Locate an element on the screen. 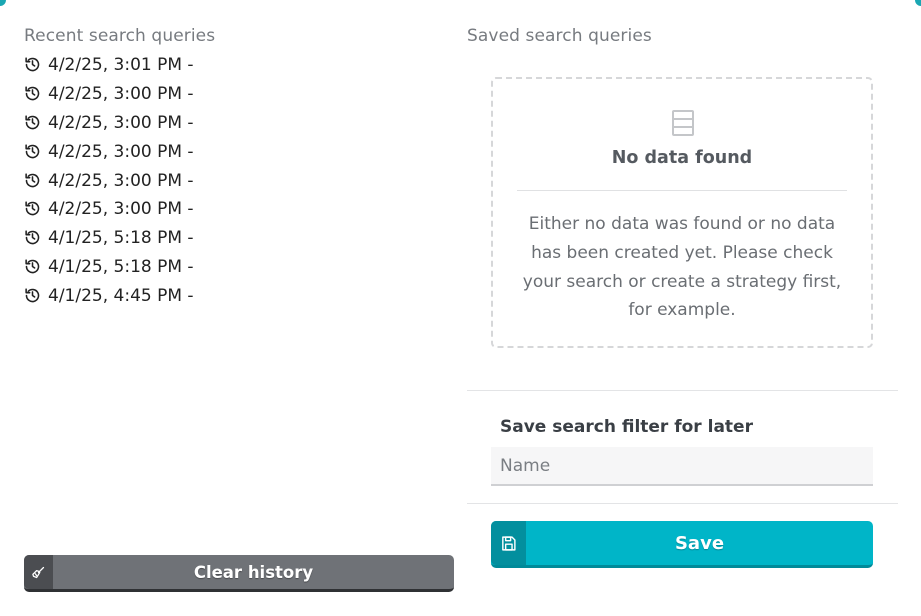 Image resolution: width=921 pixels, height=616 pixels. save-button: Save is located at coordinates (682, 544).